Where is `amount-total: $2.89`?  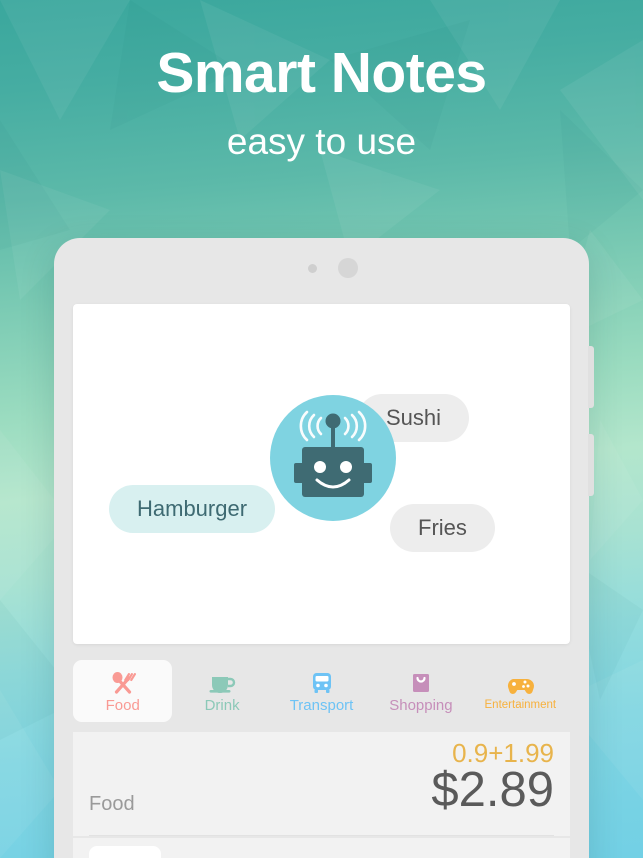 amount-total: $2.89 is located at coordinates (492, 790).